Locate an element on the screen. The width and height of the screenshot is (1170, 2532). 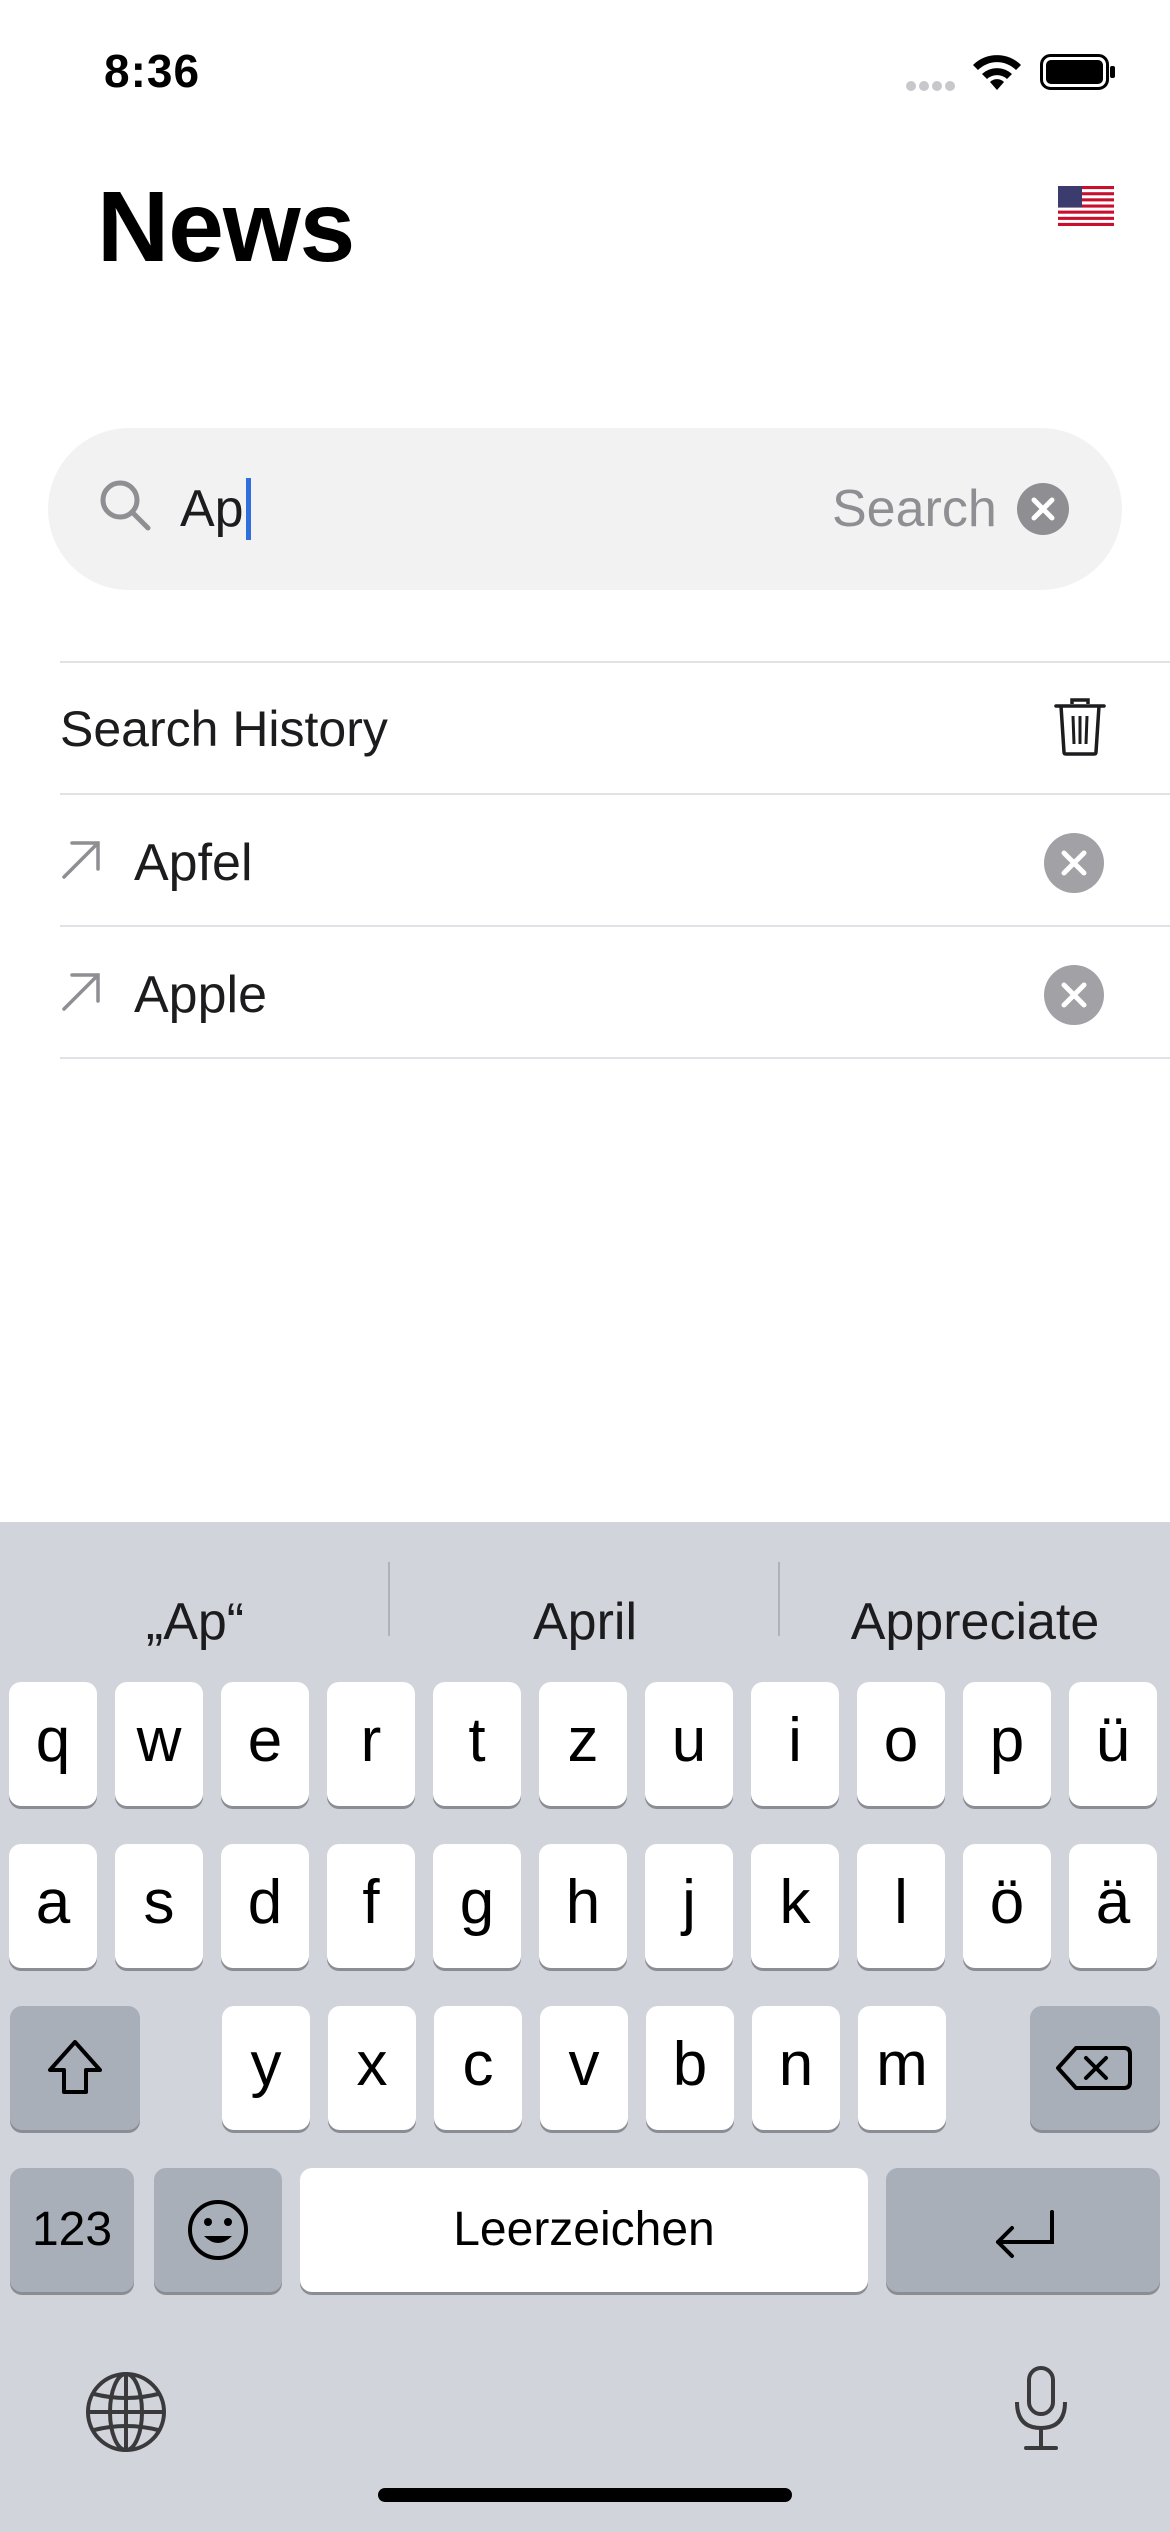
suggestion-1: „Ap“ is located at coordinates (195, 1622).